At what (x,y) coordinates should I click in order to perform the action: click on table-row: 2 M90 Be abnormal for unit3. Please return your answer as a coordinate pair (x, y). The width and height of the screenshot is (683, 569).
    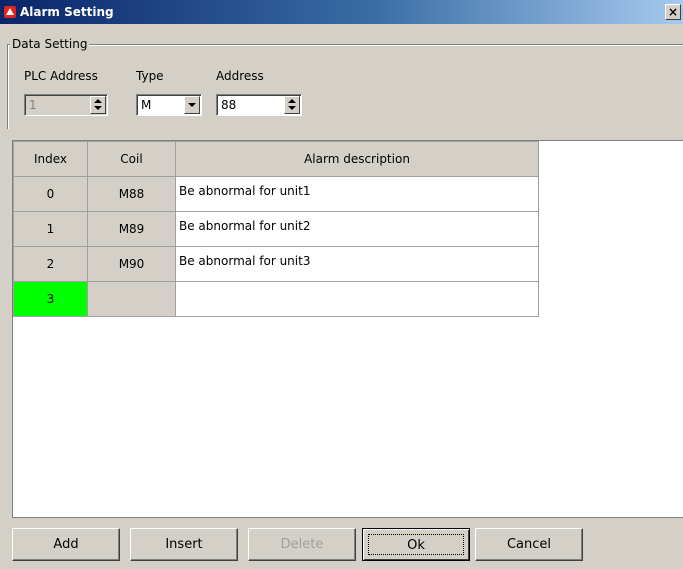
    Looking at the image, I should click on (276, 264).